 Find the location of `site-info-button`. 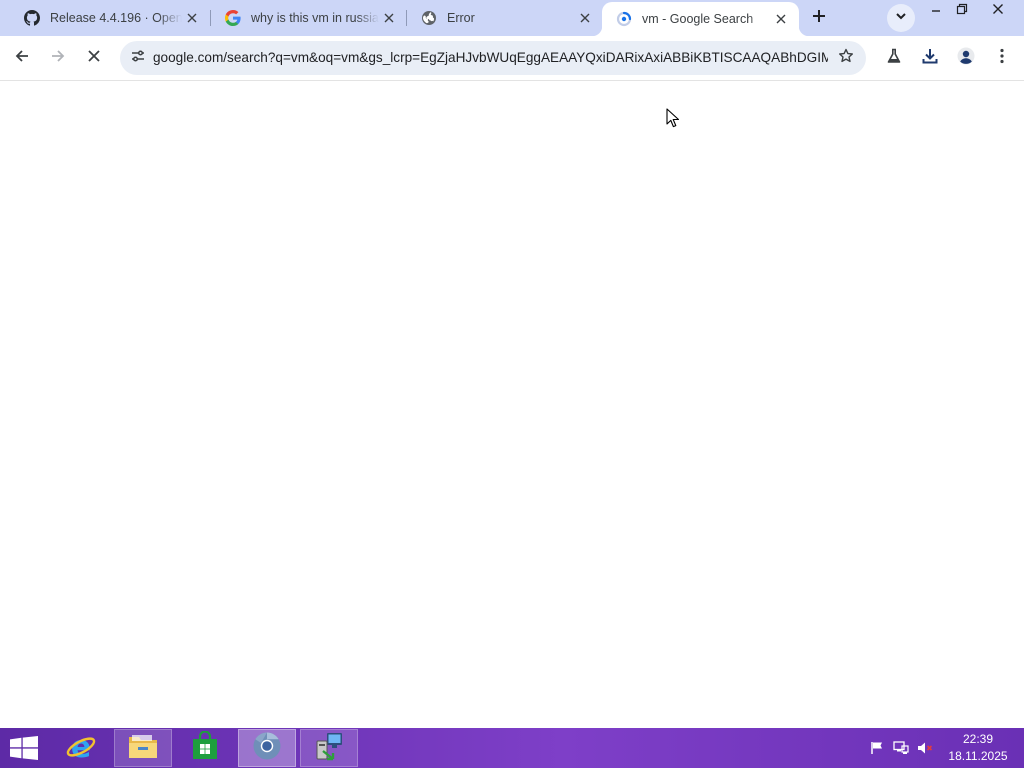

site-info-button is located at coordinates (138, 58).